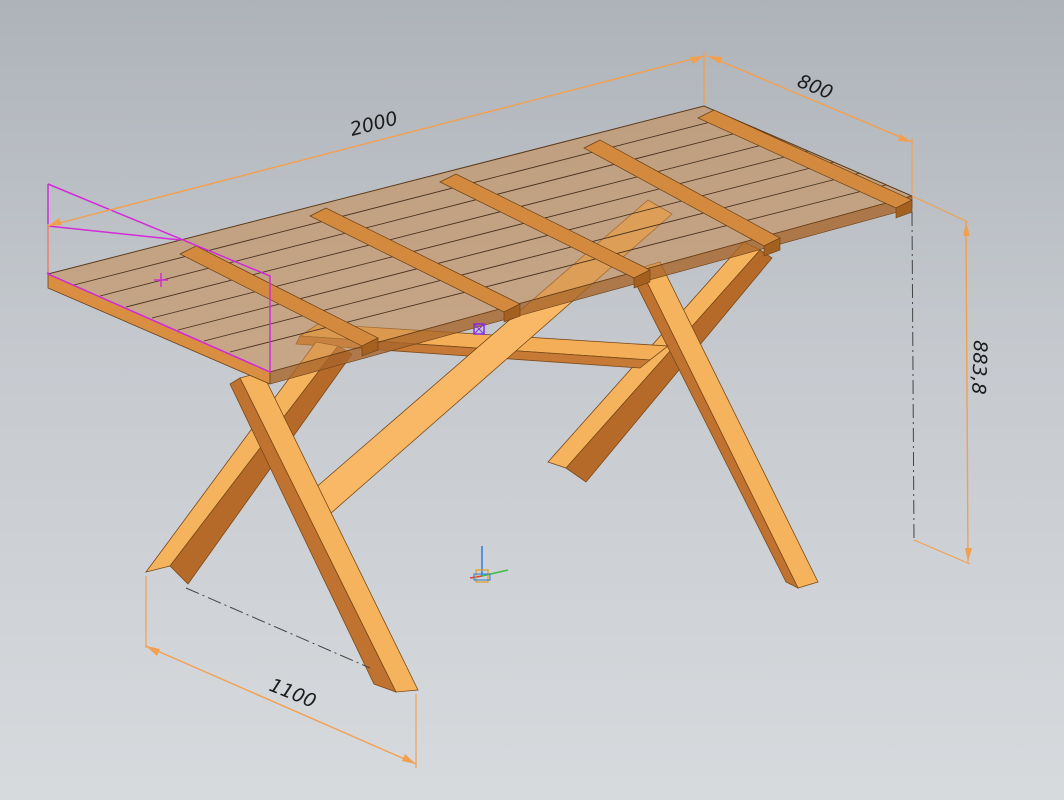 The image size is (1064, 800). Describe the element at coordinates (489, 564) in the screenshot. I see `coordinate-system-icon` at that location.